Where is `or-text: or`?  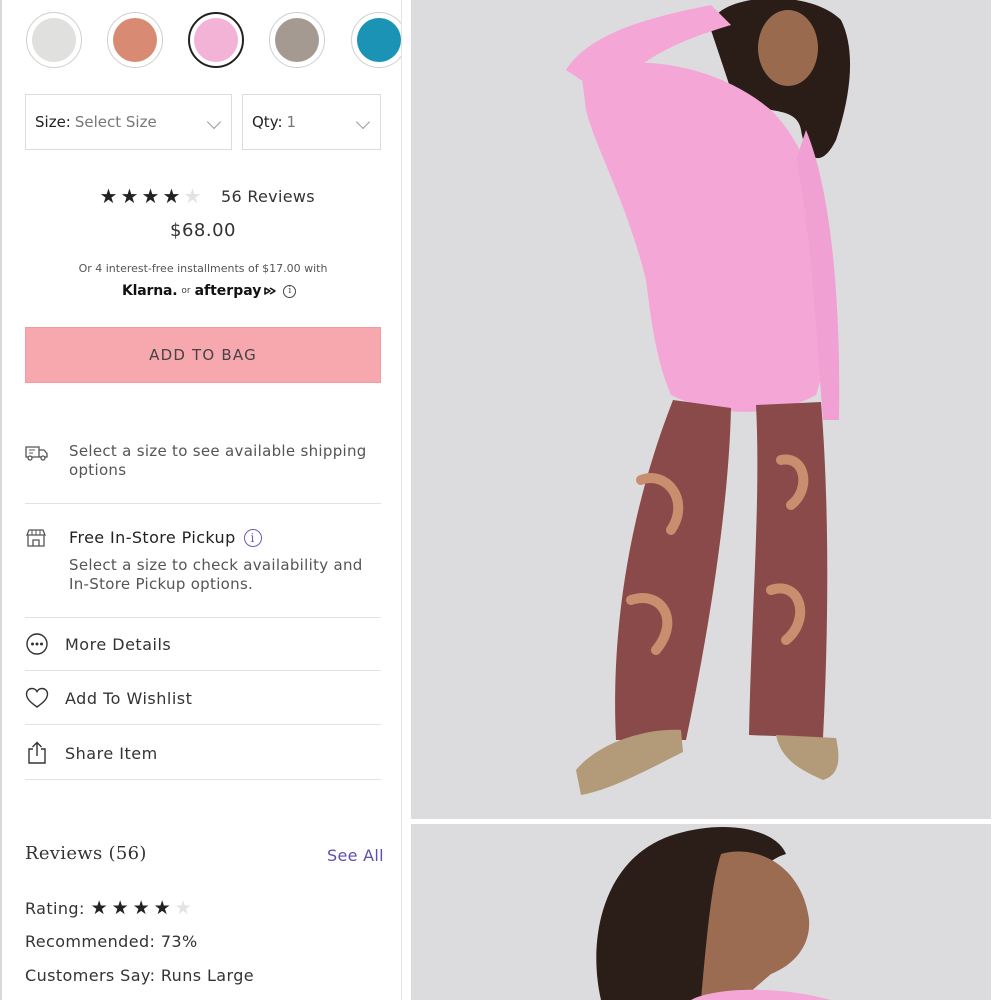 or-text: or is located at coordinates (186, 291).